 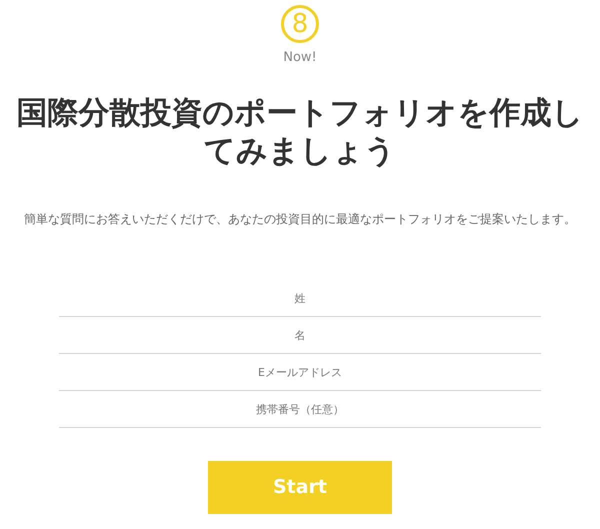 I want to click on intro-text: 簡単な質問にお答えいただくだけで、あなたの投資目的に最適なポートフォリオをご提案いたします。, so click(x=300, y=219).